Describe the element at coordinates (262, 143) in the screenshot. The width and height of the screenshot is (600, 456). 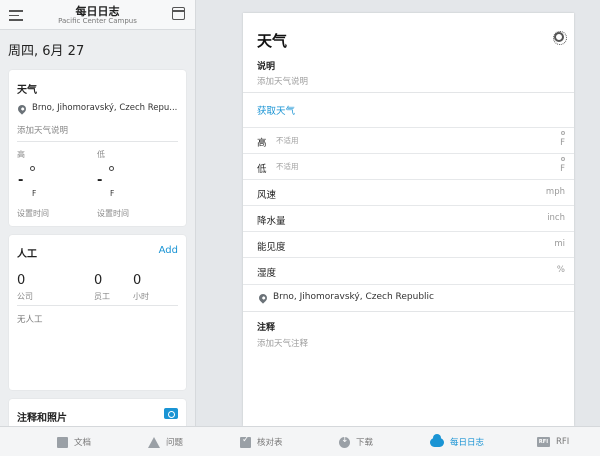
I see `row-label: 高` at that location.